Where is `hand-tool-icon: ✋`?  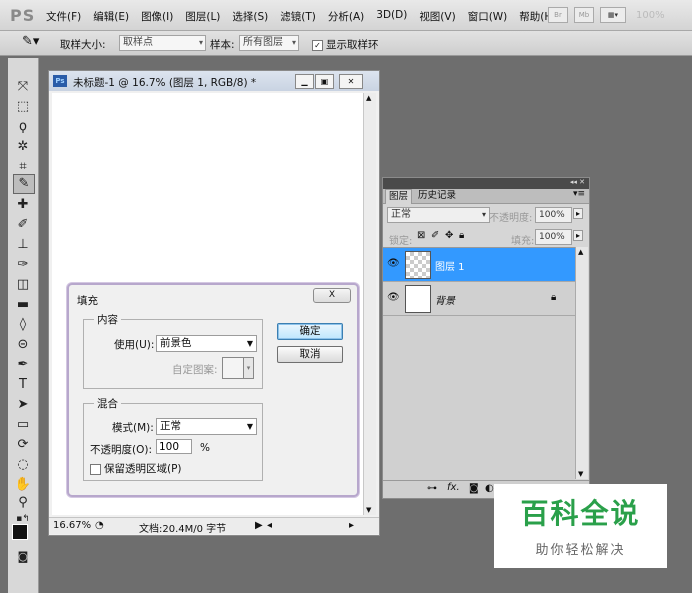 hand-tool-icon: ✋ is located at coordinates (23, 485).